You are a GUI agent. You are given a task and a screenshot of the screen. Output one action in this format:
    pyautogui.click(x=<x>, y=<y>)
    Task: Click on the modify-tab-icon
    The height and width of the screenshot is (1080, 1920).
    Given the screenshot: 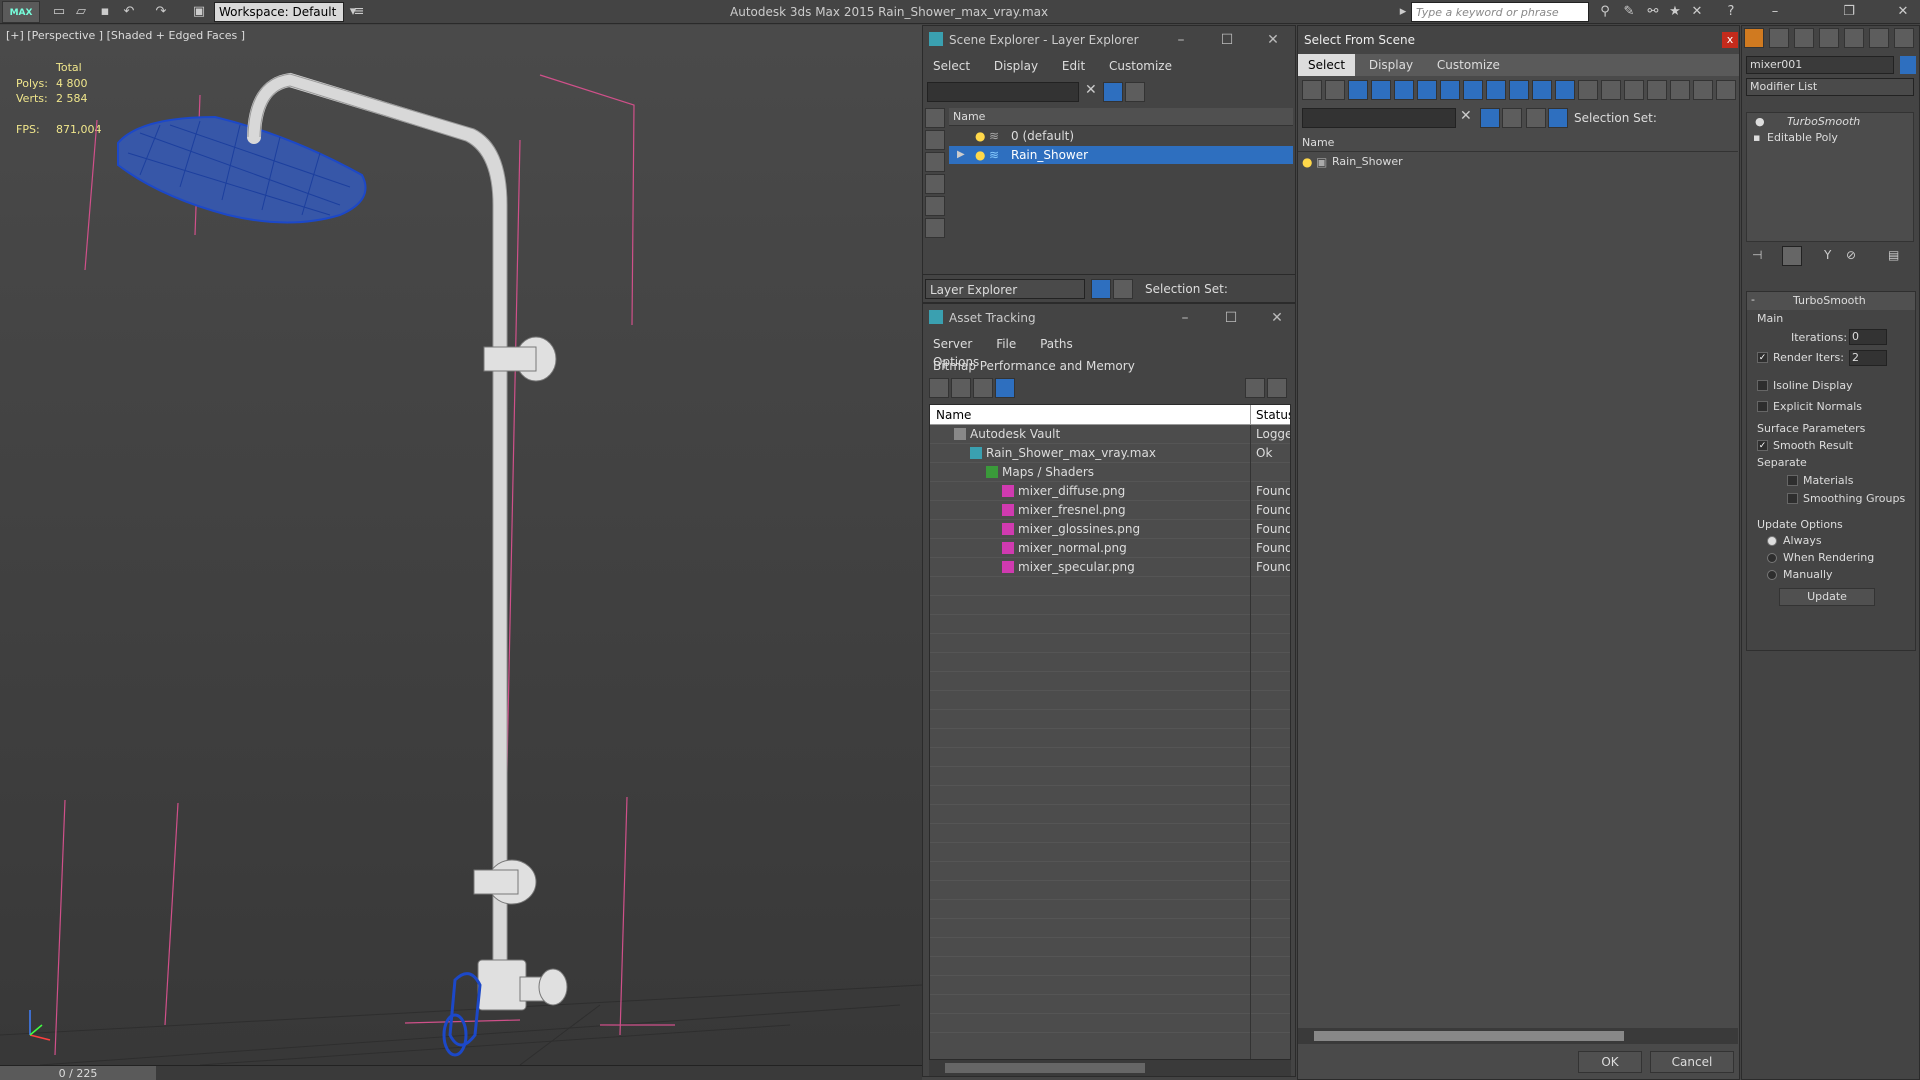 What is the action you would take?
    pyautogui.click(x=1779, y=38)
    